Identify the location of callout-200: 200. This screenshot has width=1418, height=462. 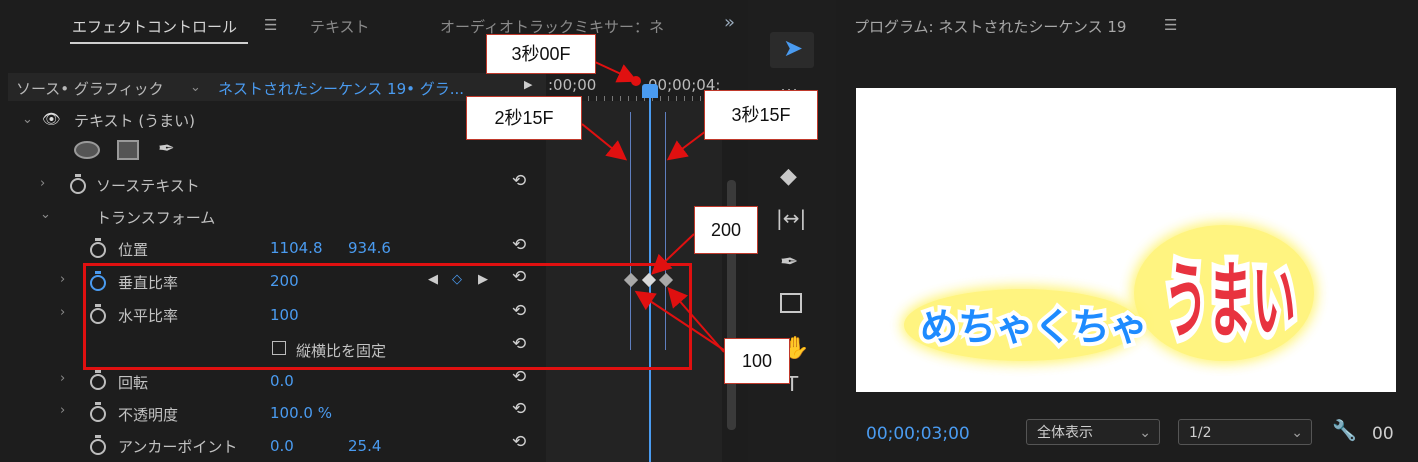
(726, 230).